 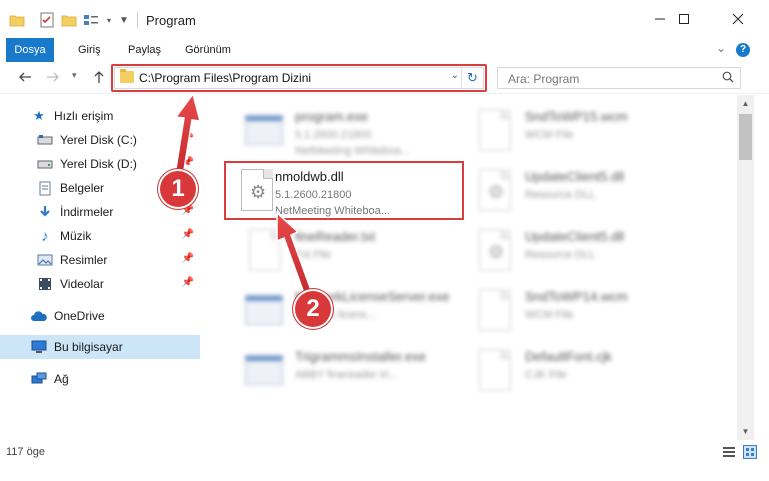 What do you see at coordinates (45, 164) in the screenshot?
I see `drive-icon` at bounding box center [45, 164].